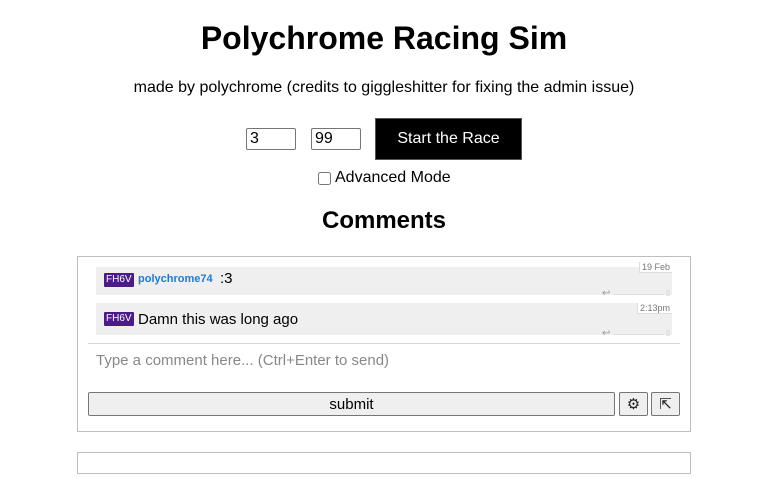 The height and width of the screenshot is (480, 768). What do you see at coordinates (324, 178) in the screenshot?
I see `advanced-mode-checkbox` at bounding box center [324, 178].